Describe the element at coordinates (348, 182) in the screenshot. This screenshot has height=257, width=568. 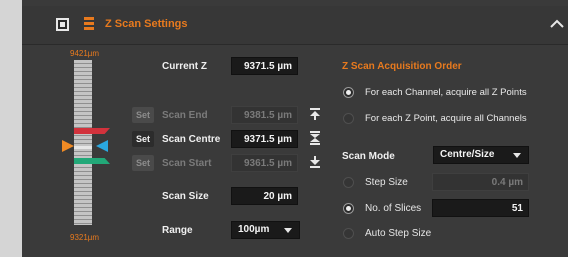
I see `step-size-radio` at that location.